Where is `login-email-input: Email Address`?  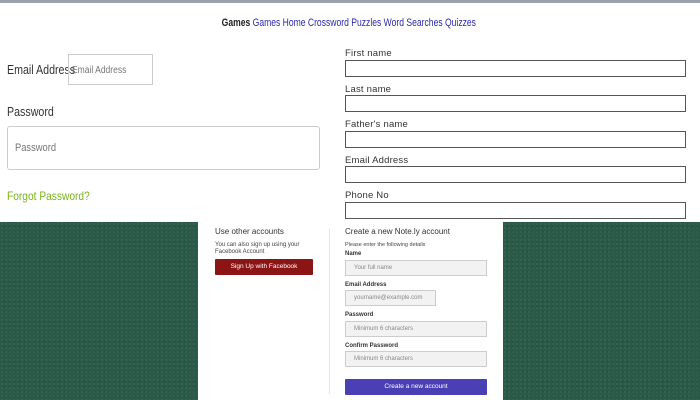
login-email-input: Email Address is located at coordinates (110, 69).